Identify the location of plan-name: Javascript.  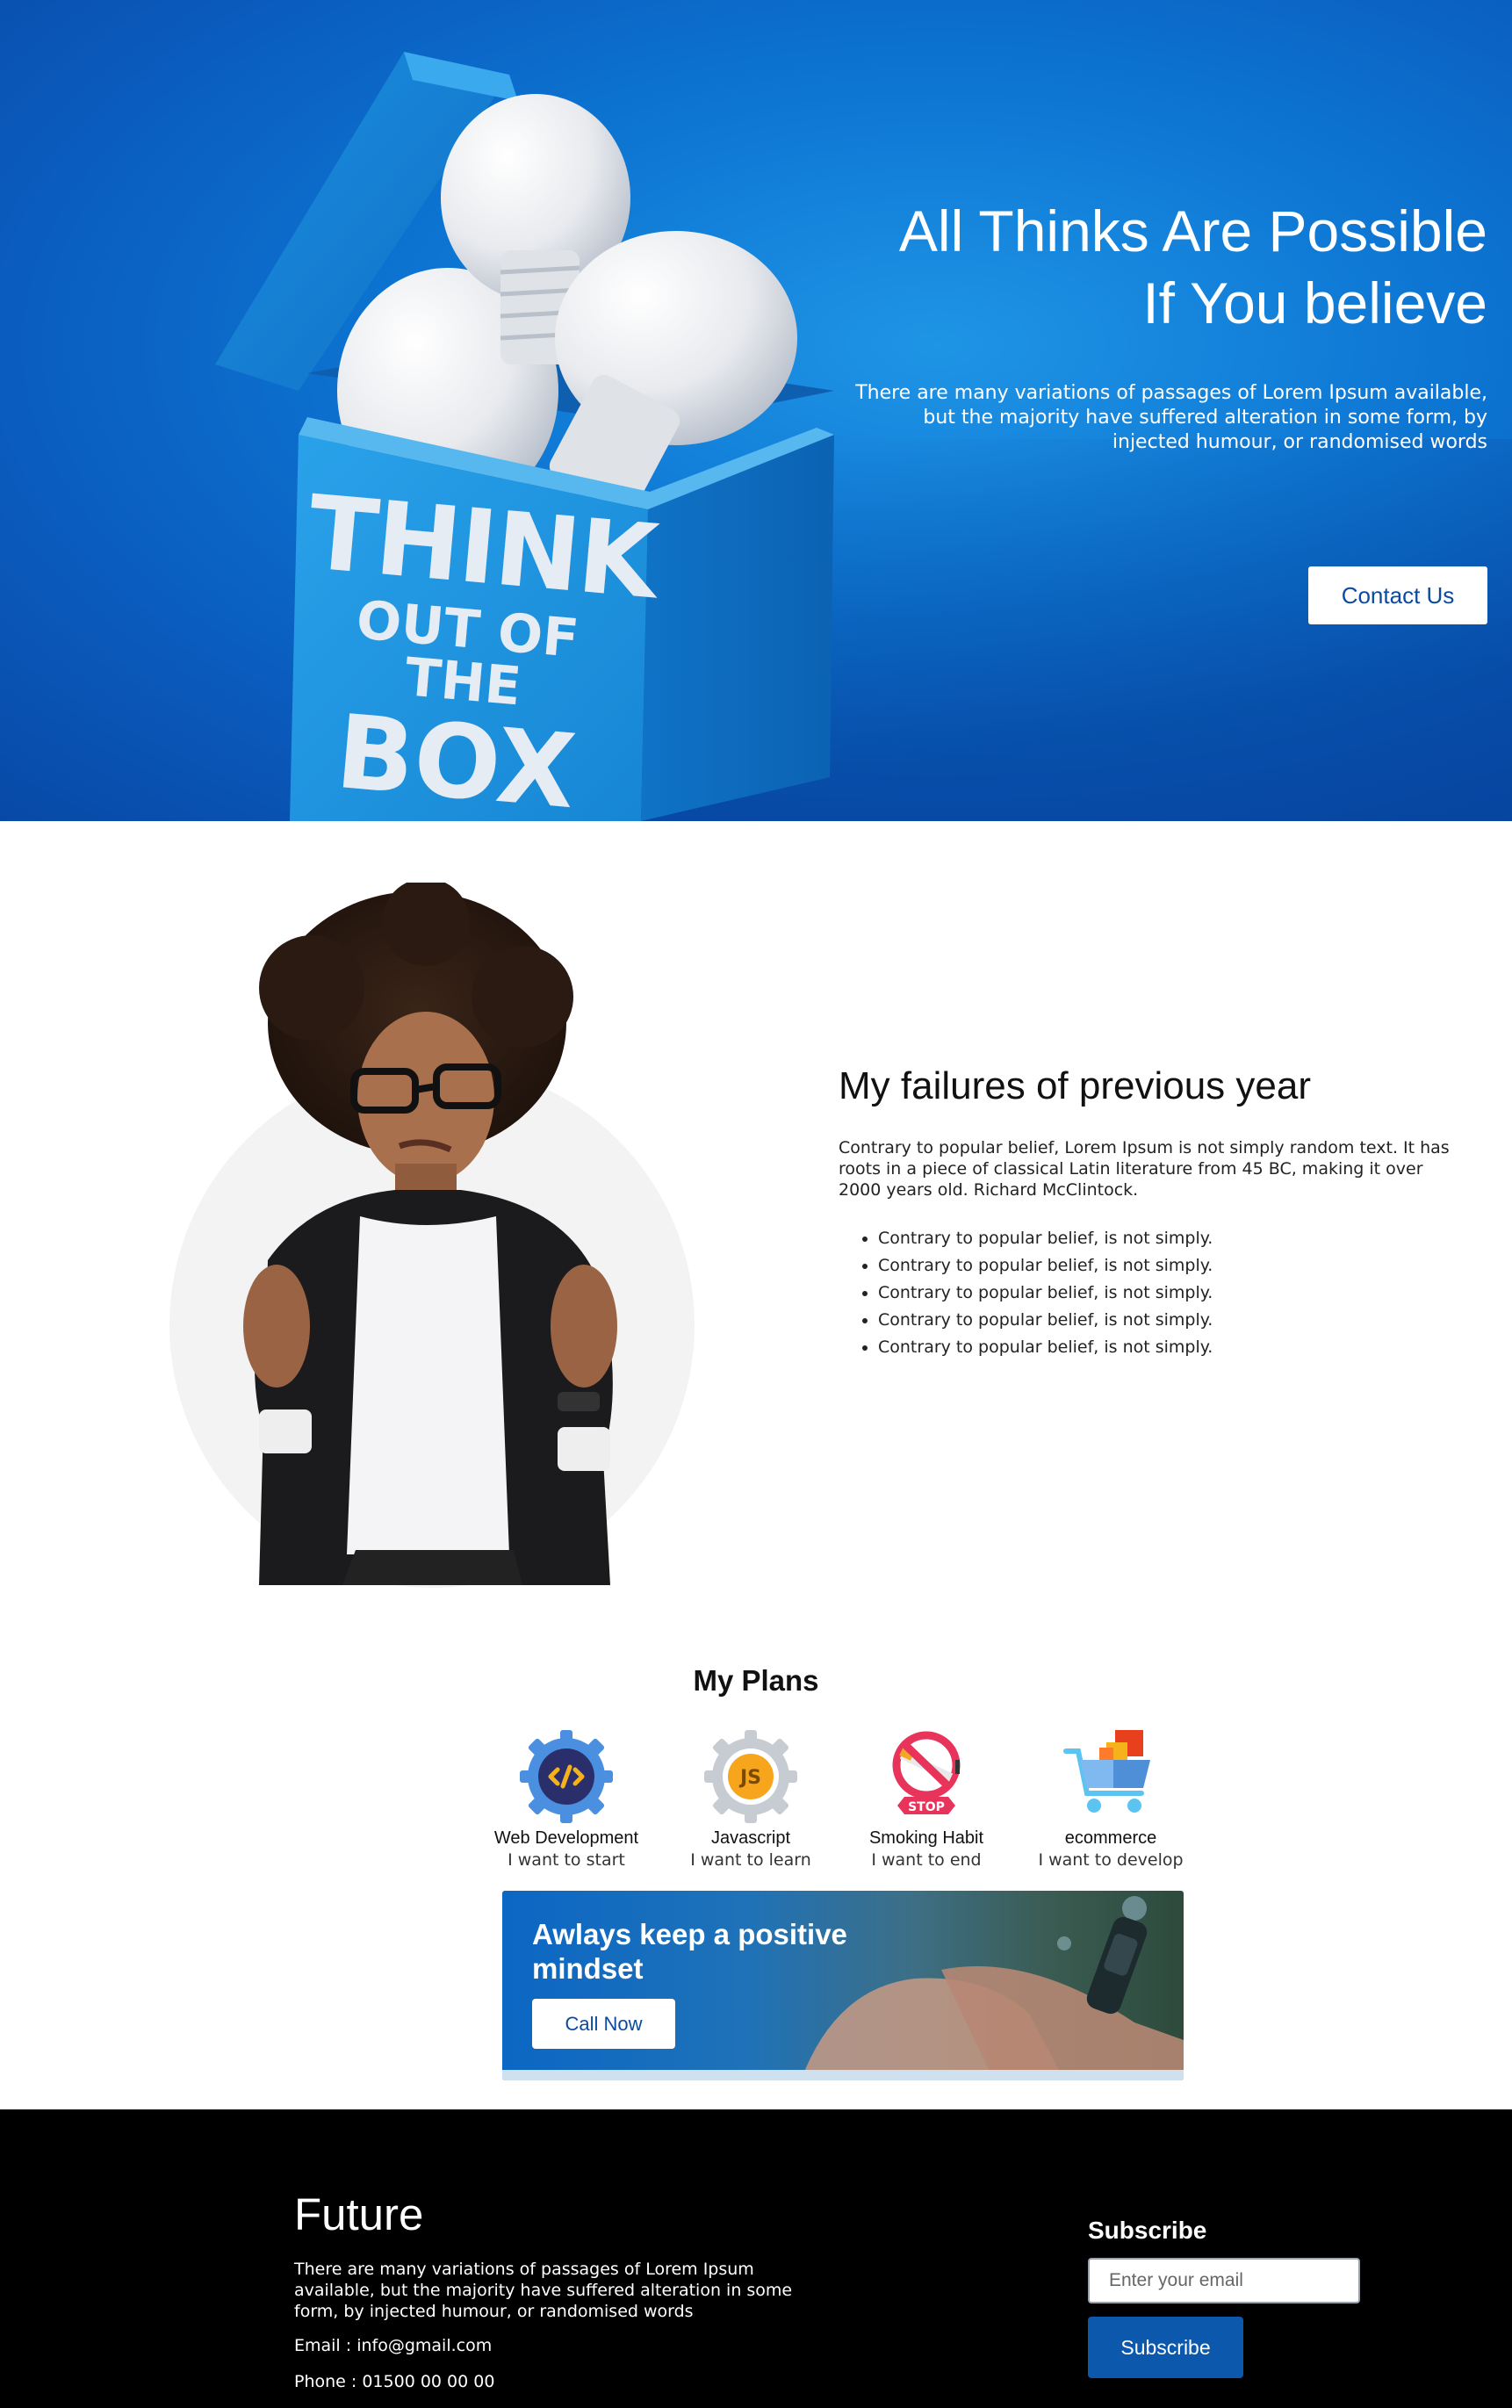
(750, 1838).